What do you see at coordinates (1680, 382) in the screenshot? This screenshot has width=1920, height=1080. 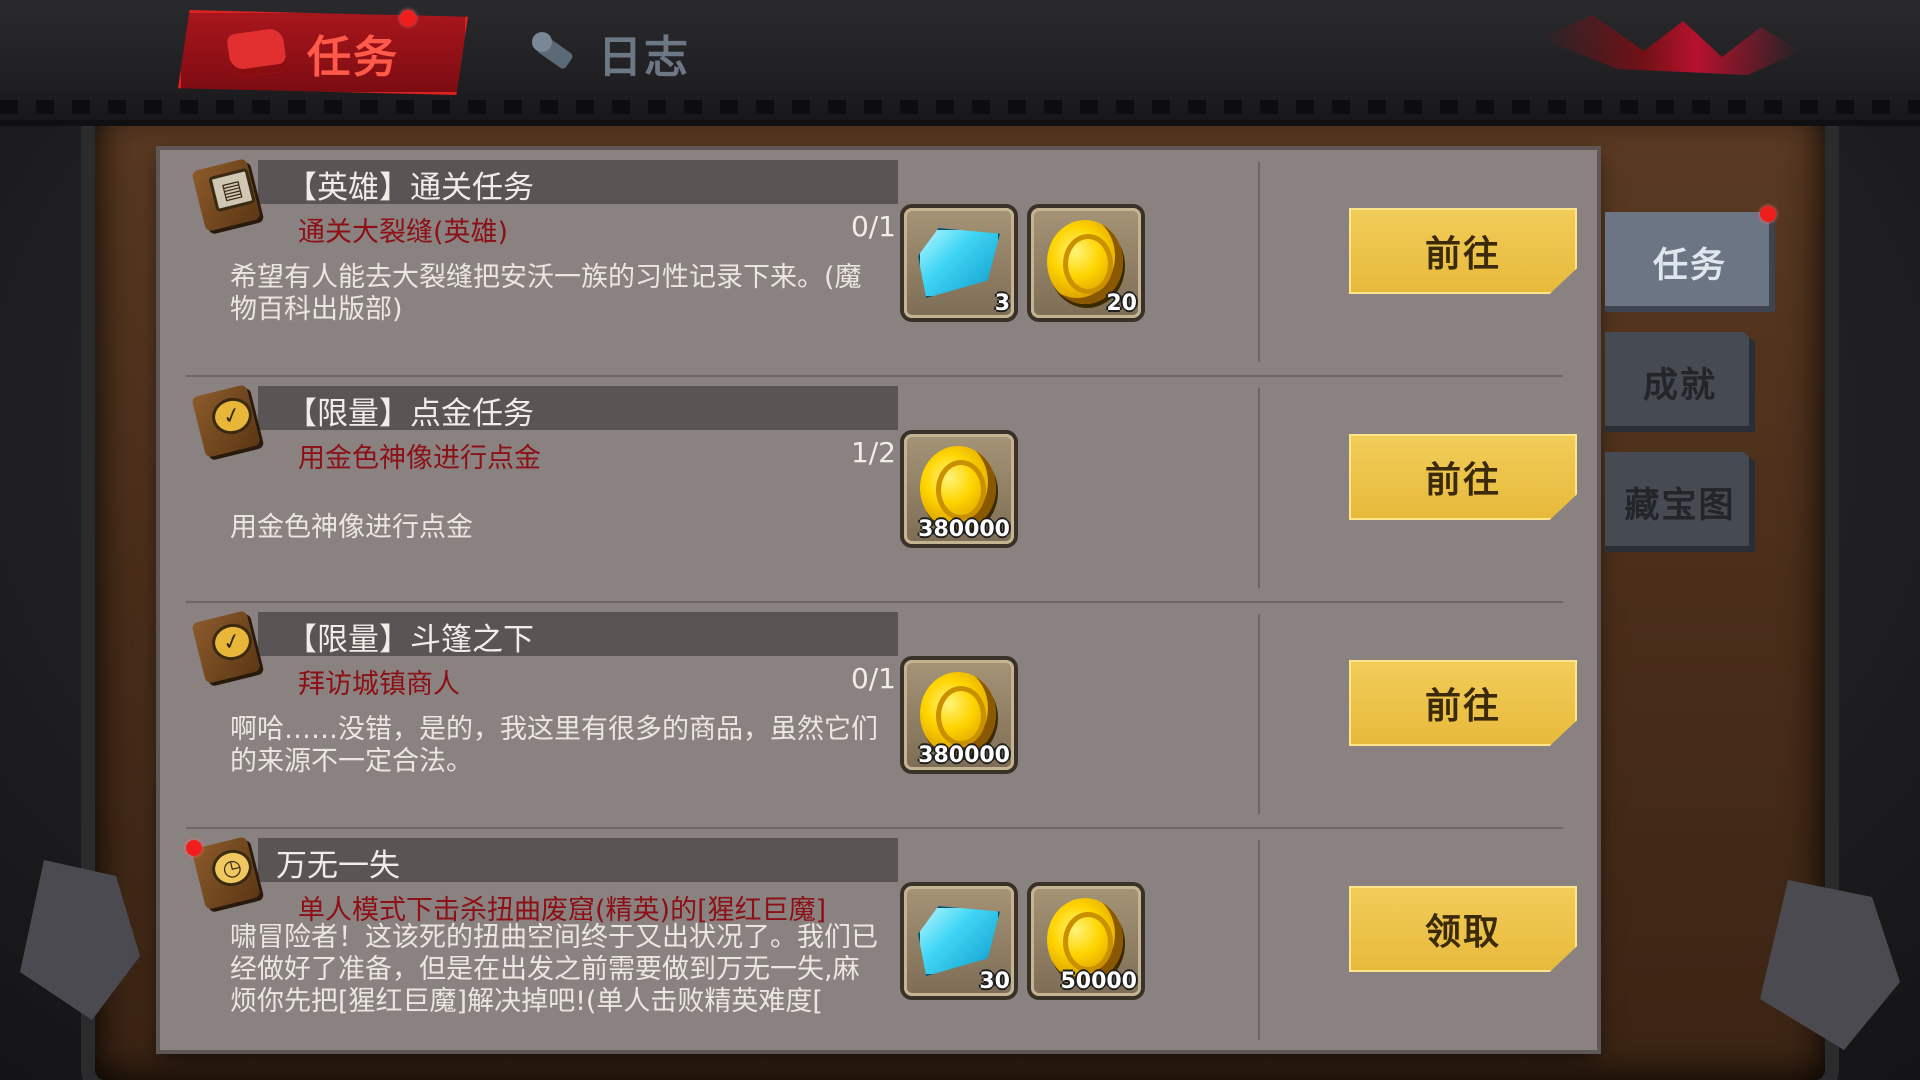 I see `side-tab-achievements: 成就` at bounding box center [1680, 382].